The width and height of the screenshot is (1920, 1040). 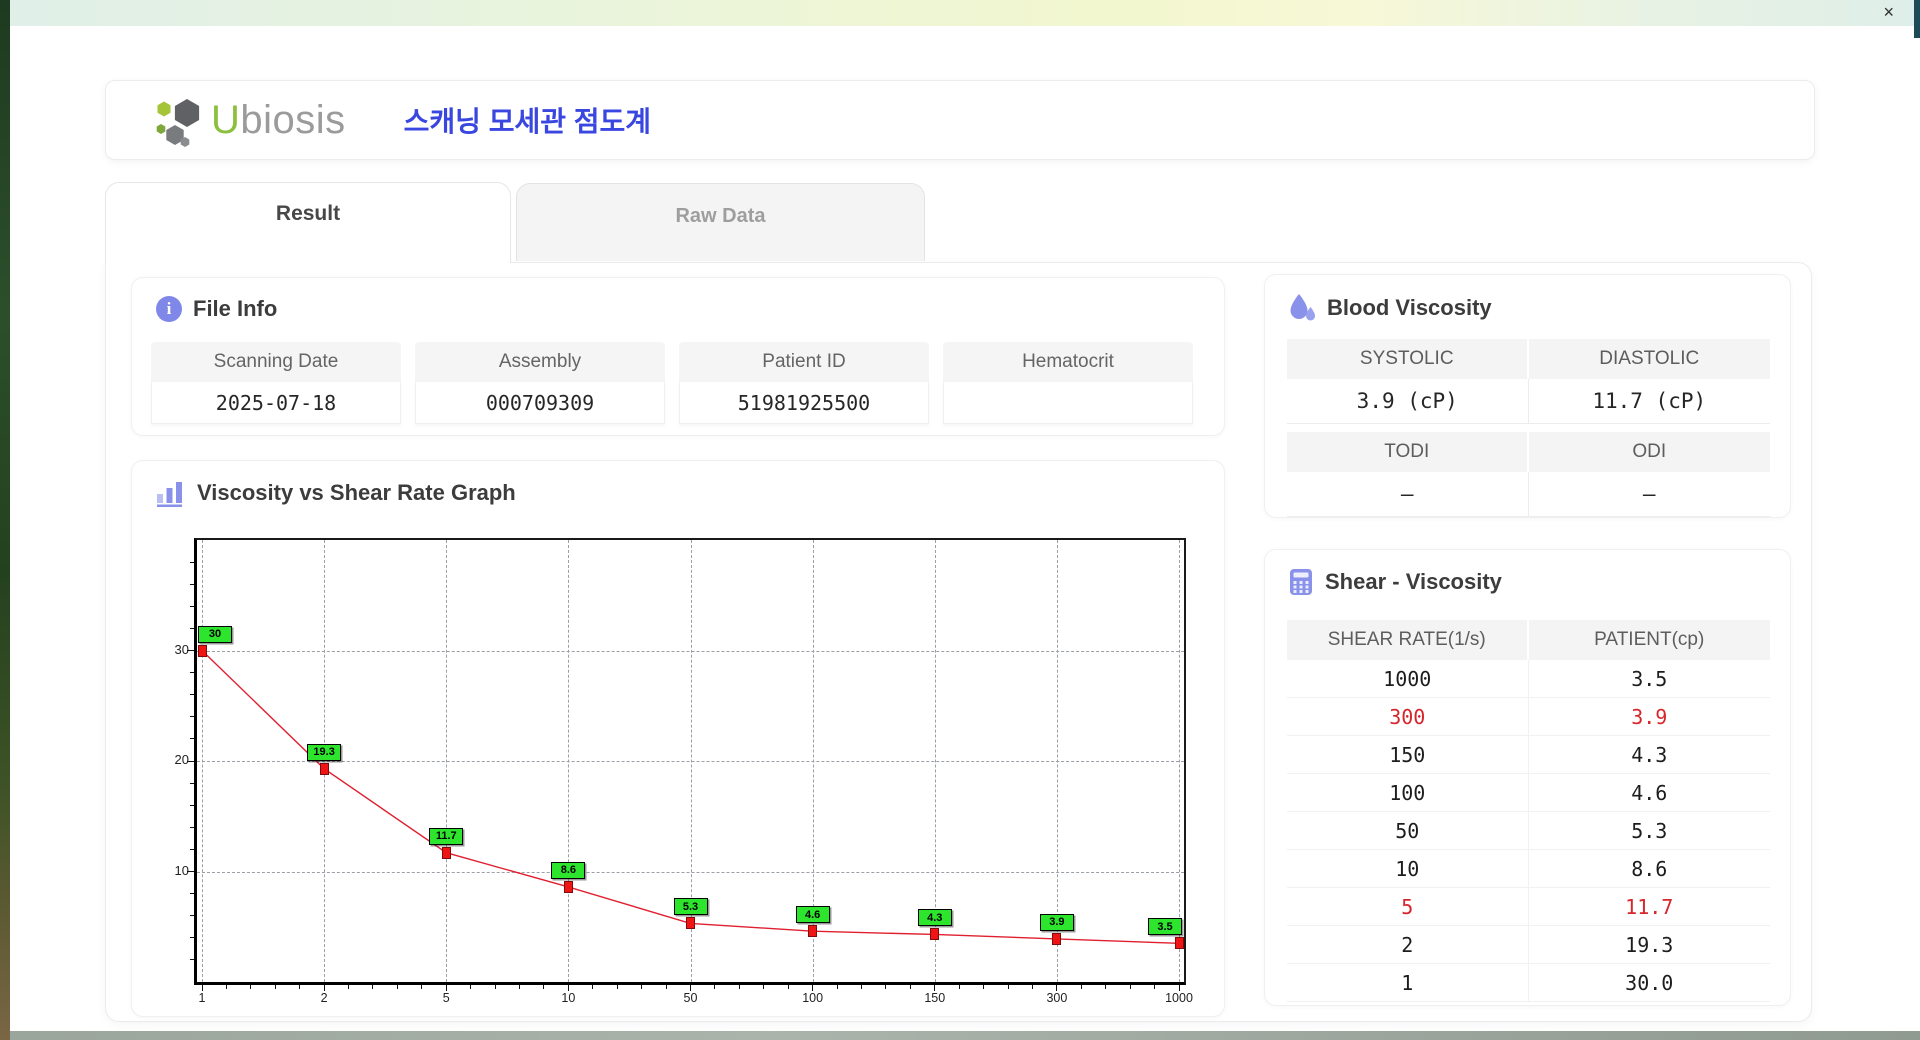 What do you see at coordinates (1888, 12) in the screenshot?
I see `close-icon: ×` at bounding box center [1888, 12].